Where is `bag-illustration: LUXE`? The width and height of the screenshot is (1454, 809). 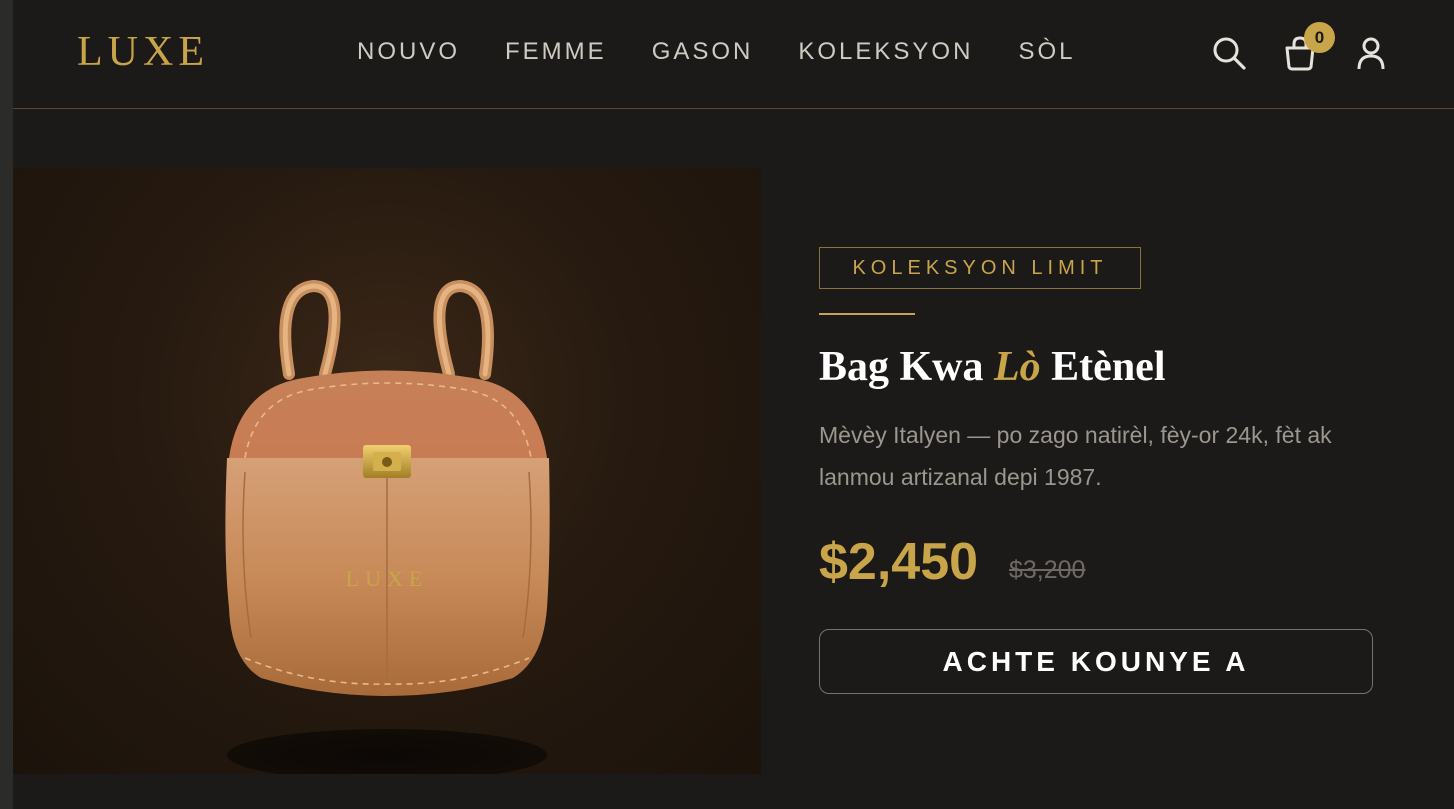
bag-illustration: LUXE is located at coordinates (387, 526).